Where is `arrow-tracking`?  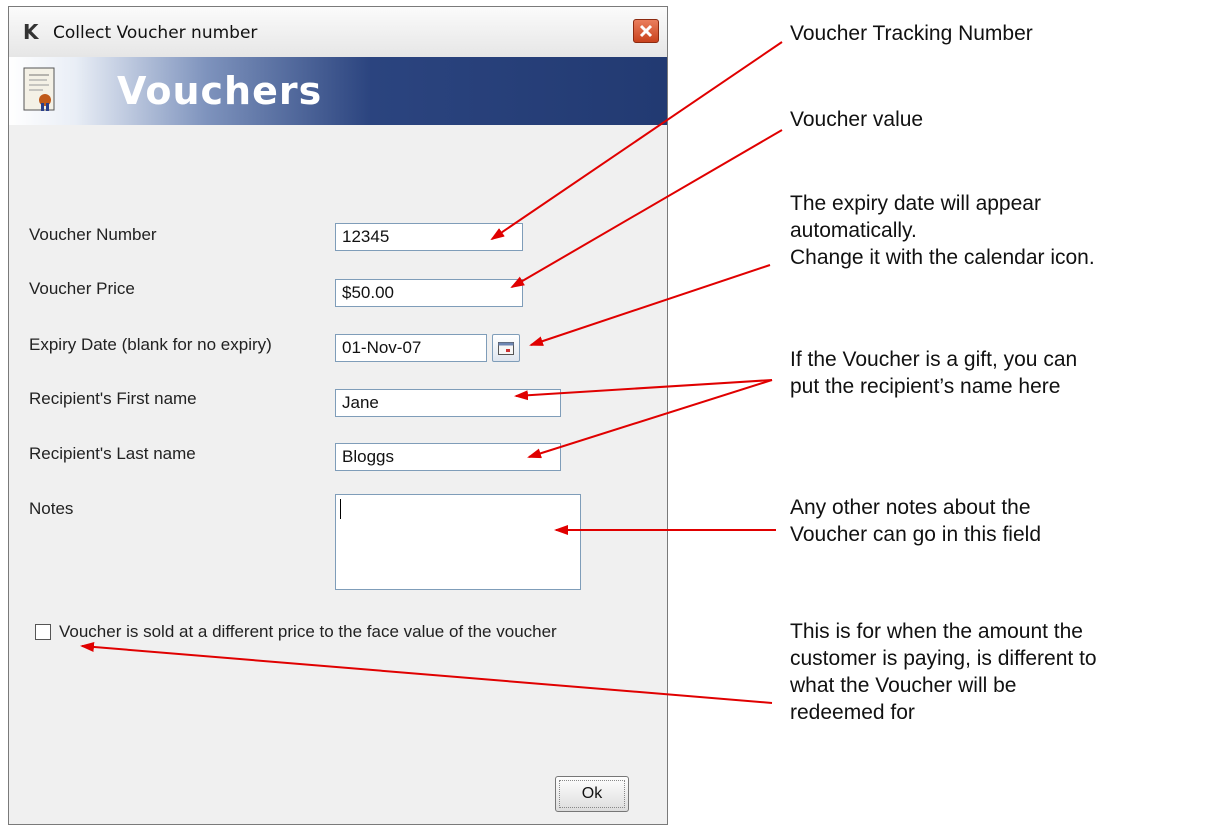
arrow-tracking is located at coordinates (636, 141).